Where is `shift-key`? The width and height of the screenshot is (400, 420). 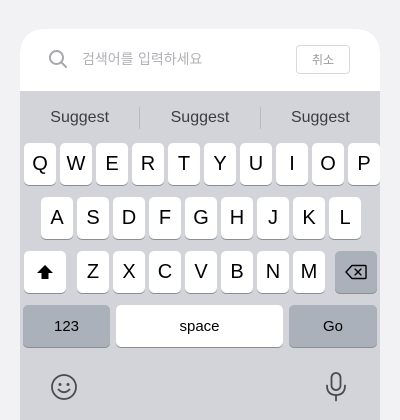 shift-key is located at coordinates (45, 272).